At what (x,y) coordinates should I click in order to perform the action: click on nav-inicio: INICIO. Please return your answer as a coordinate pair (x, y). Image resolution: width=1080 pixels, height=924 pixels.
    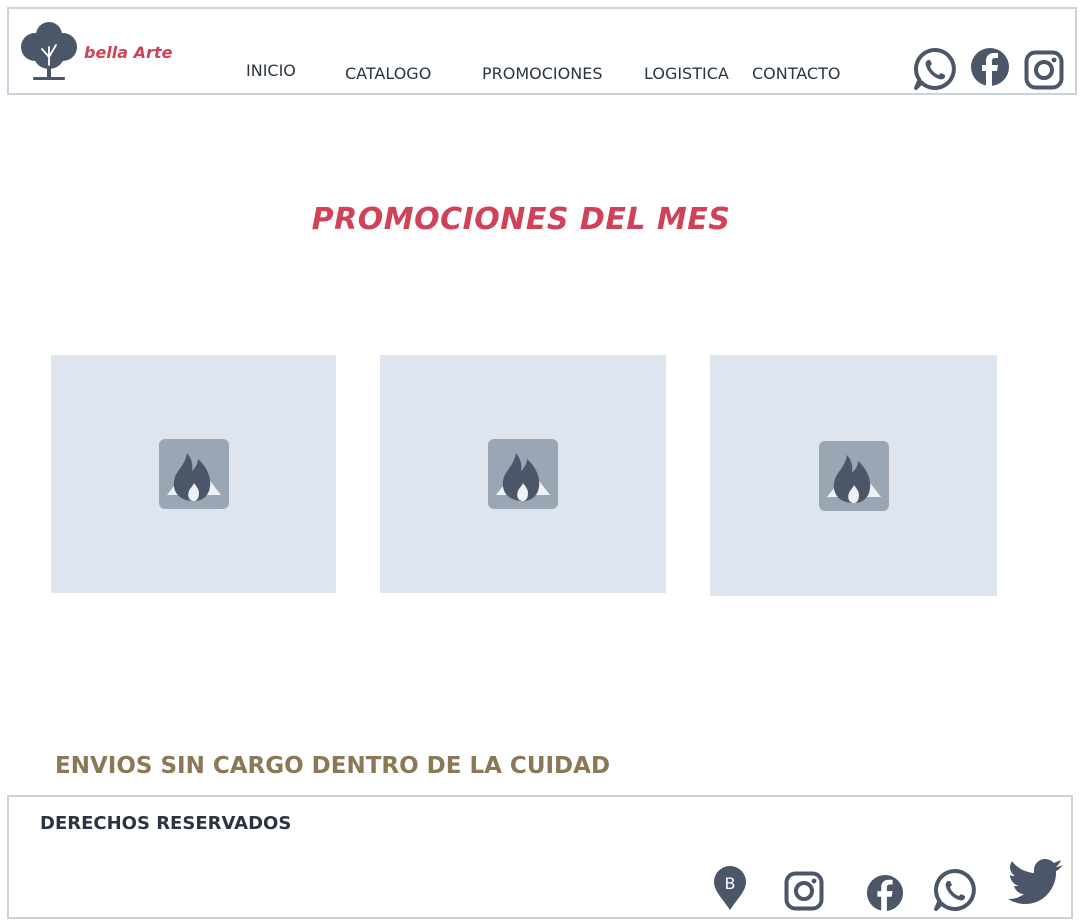
    Looking at the image, I should click on (271, 70).